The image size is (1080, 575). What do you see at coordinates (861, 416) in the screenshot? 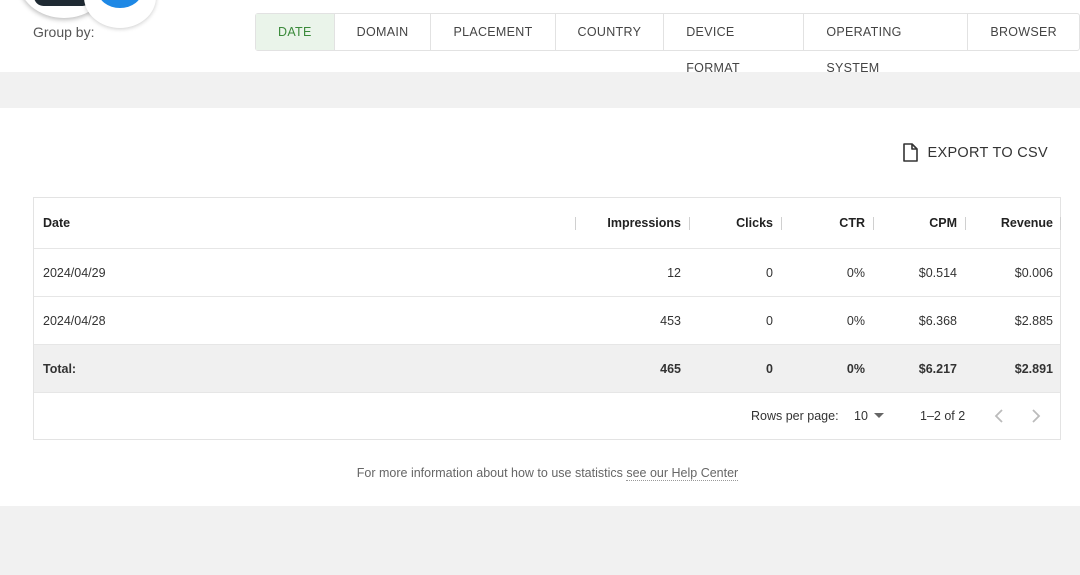
I see `rows-per-page-value: 10` at bounding box center [861, 416].